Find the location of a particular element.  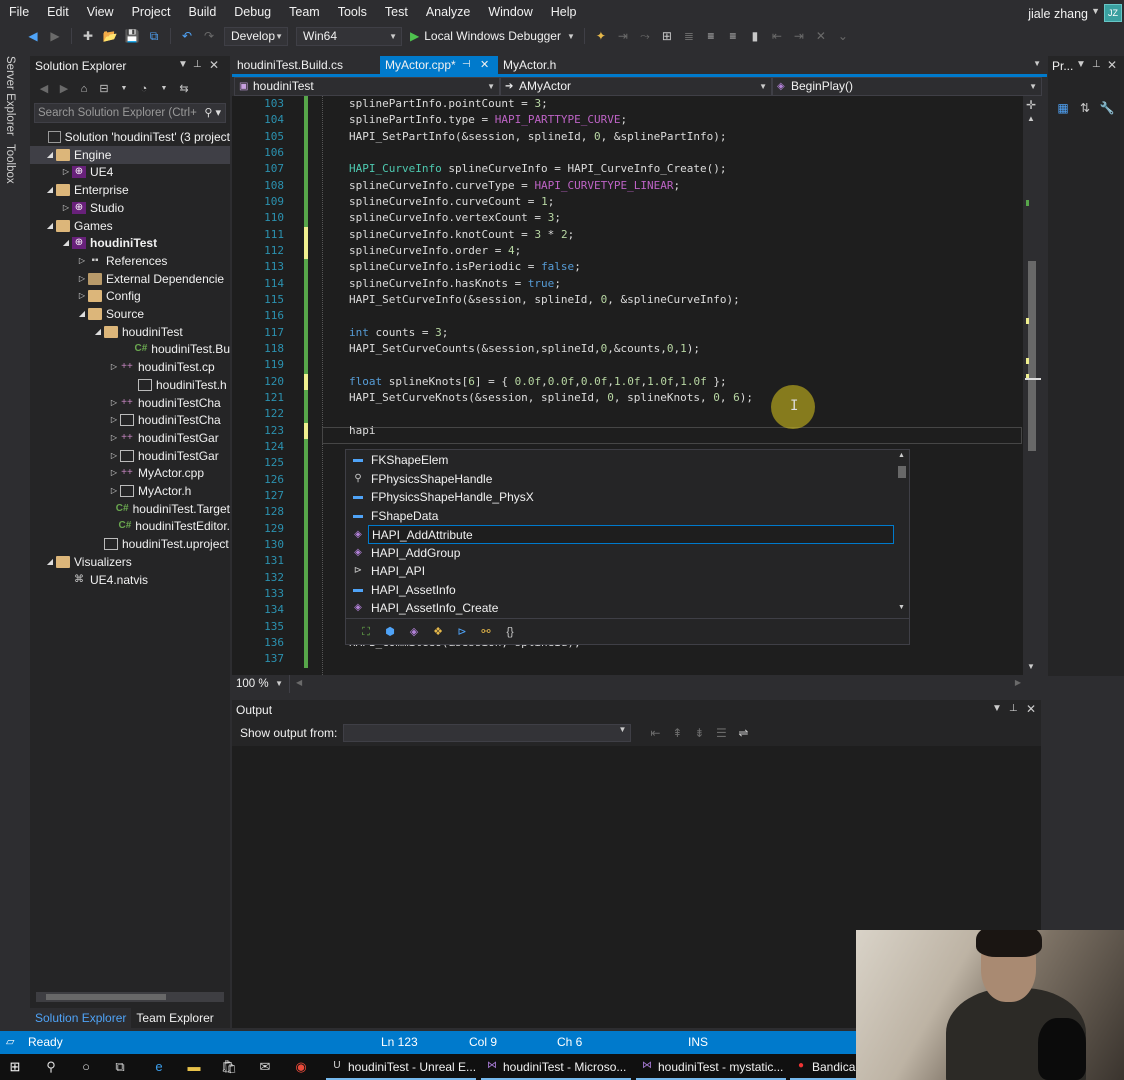

filter-function-icon: ◈ is located at coordinates (414, 632).